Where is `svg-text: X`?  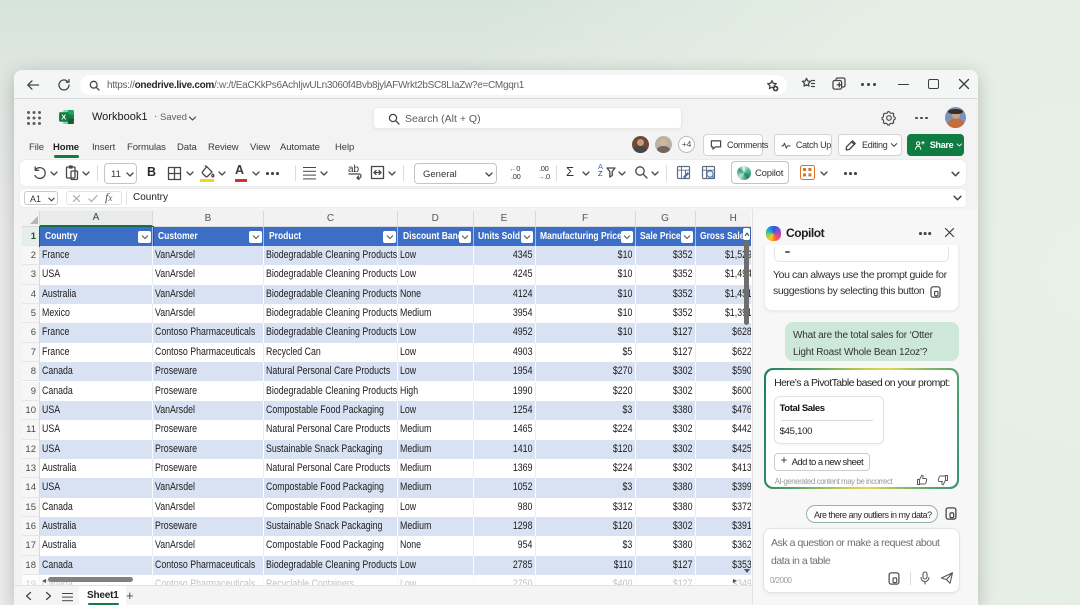 svg-text: X is located at coordinates (63, 117).